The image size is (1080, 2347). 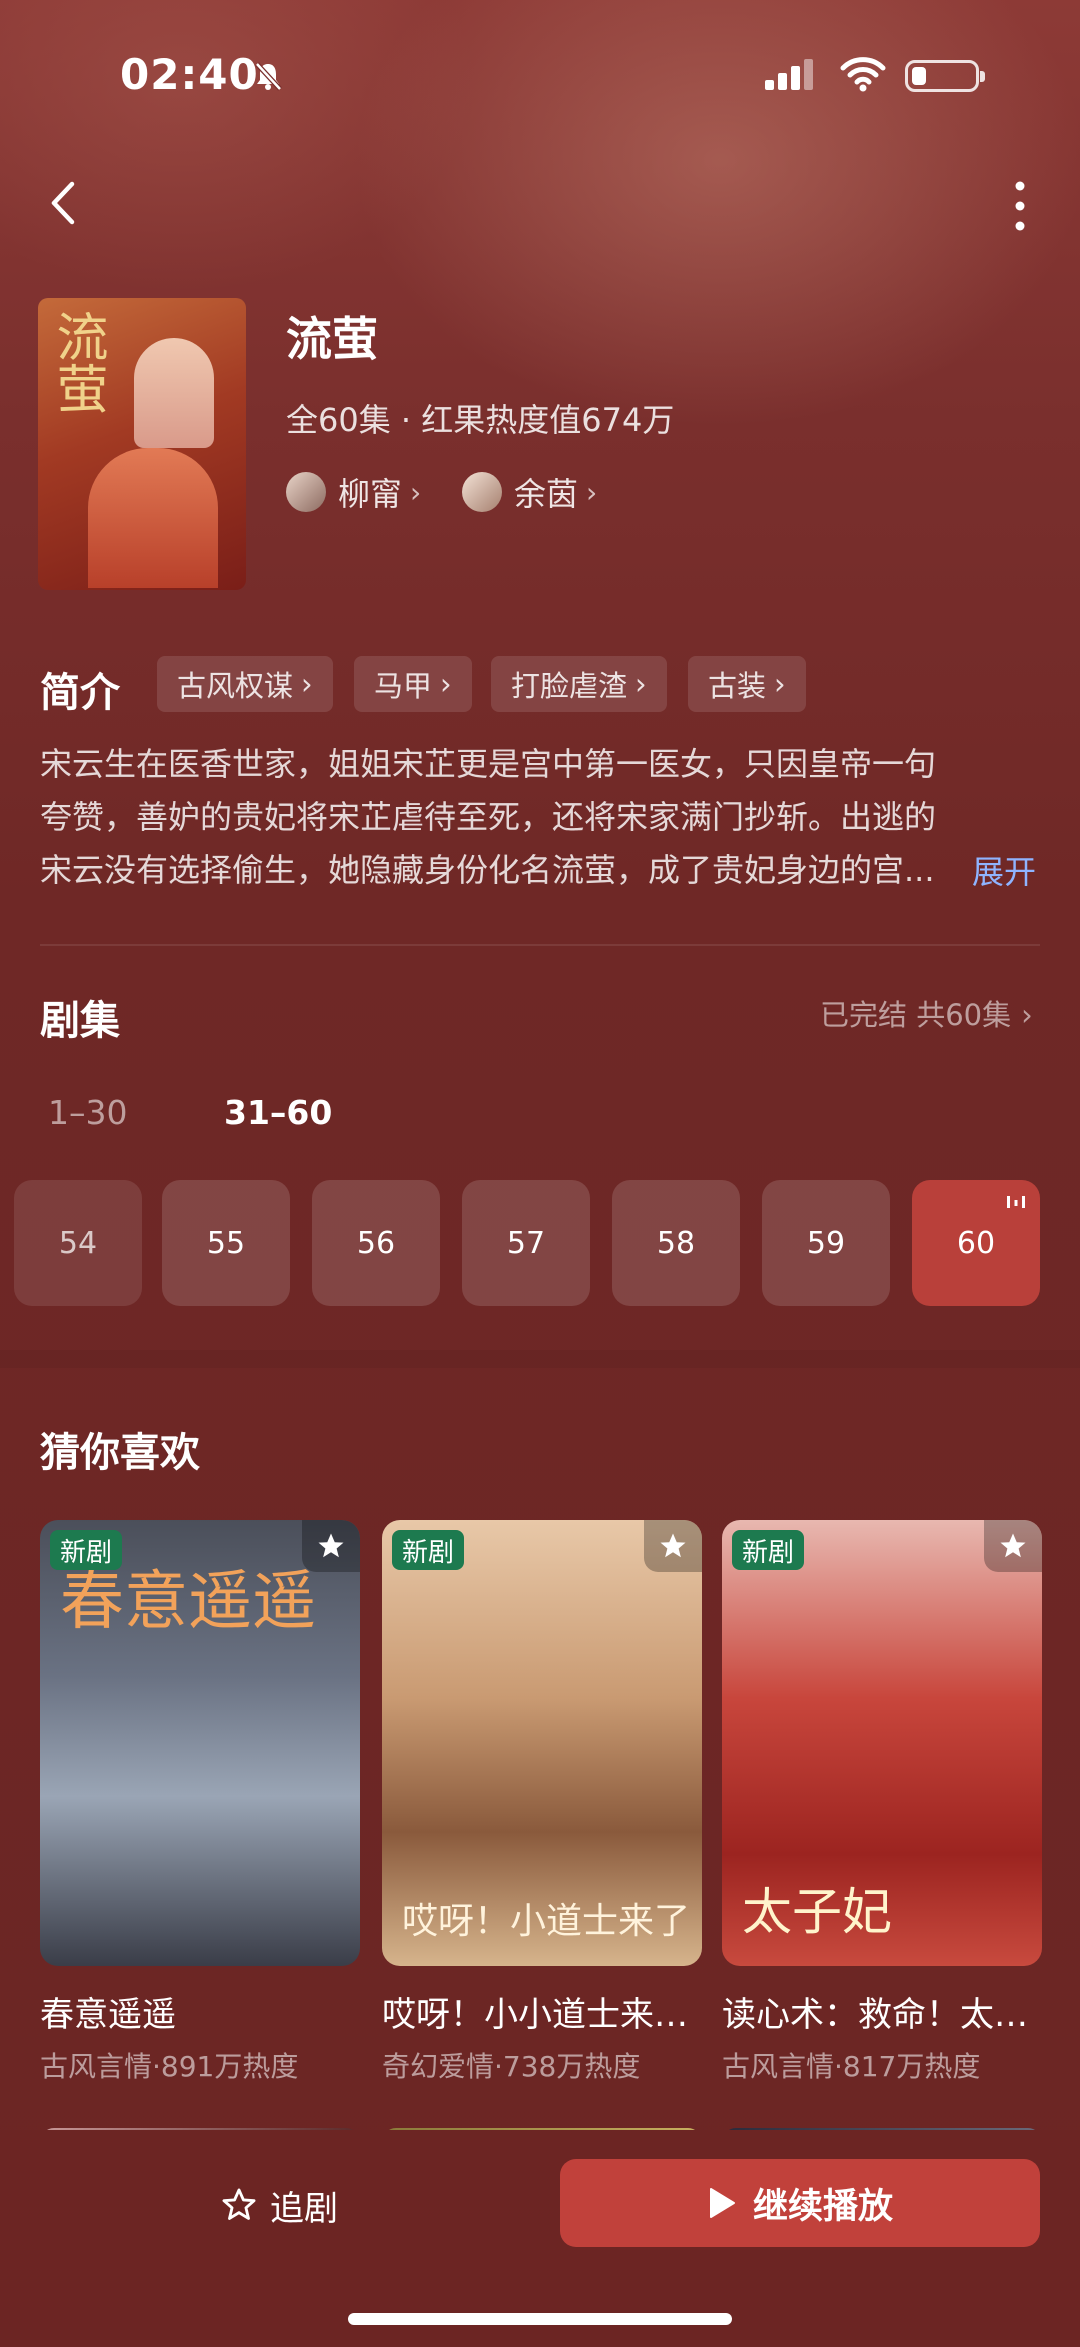 What do you see at coordinates (800, 2203) in the screenshot?
I see `continue-play-button: 继续播放` at bounding box center [800, 2203].